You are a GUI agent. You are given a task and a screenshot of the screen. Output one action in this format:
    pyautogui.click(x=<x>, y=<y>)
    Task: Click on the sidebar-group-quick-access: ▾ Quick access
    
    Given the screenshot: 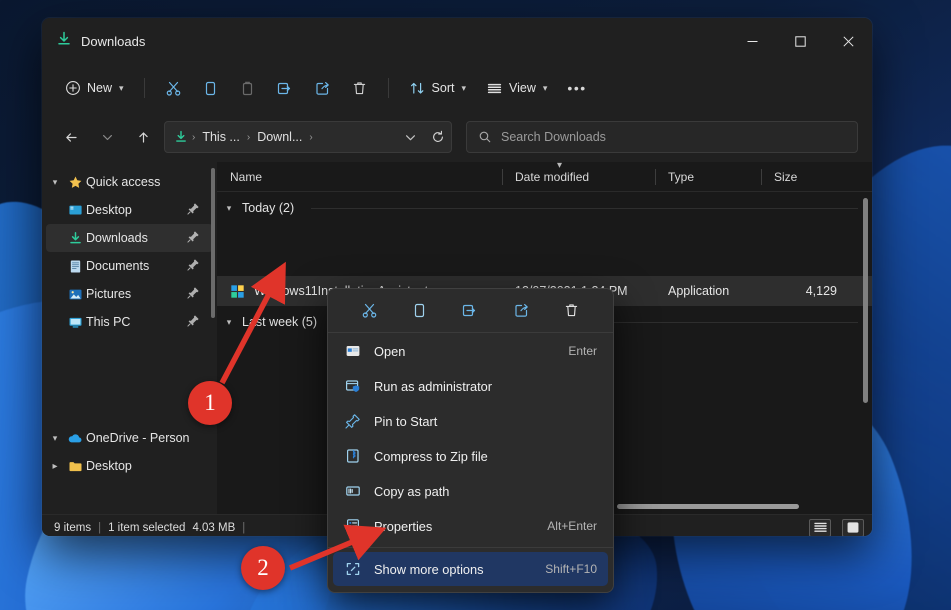 What is the action you would take?
    pyautogui.click(x=129, y=182)
    